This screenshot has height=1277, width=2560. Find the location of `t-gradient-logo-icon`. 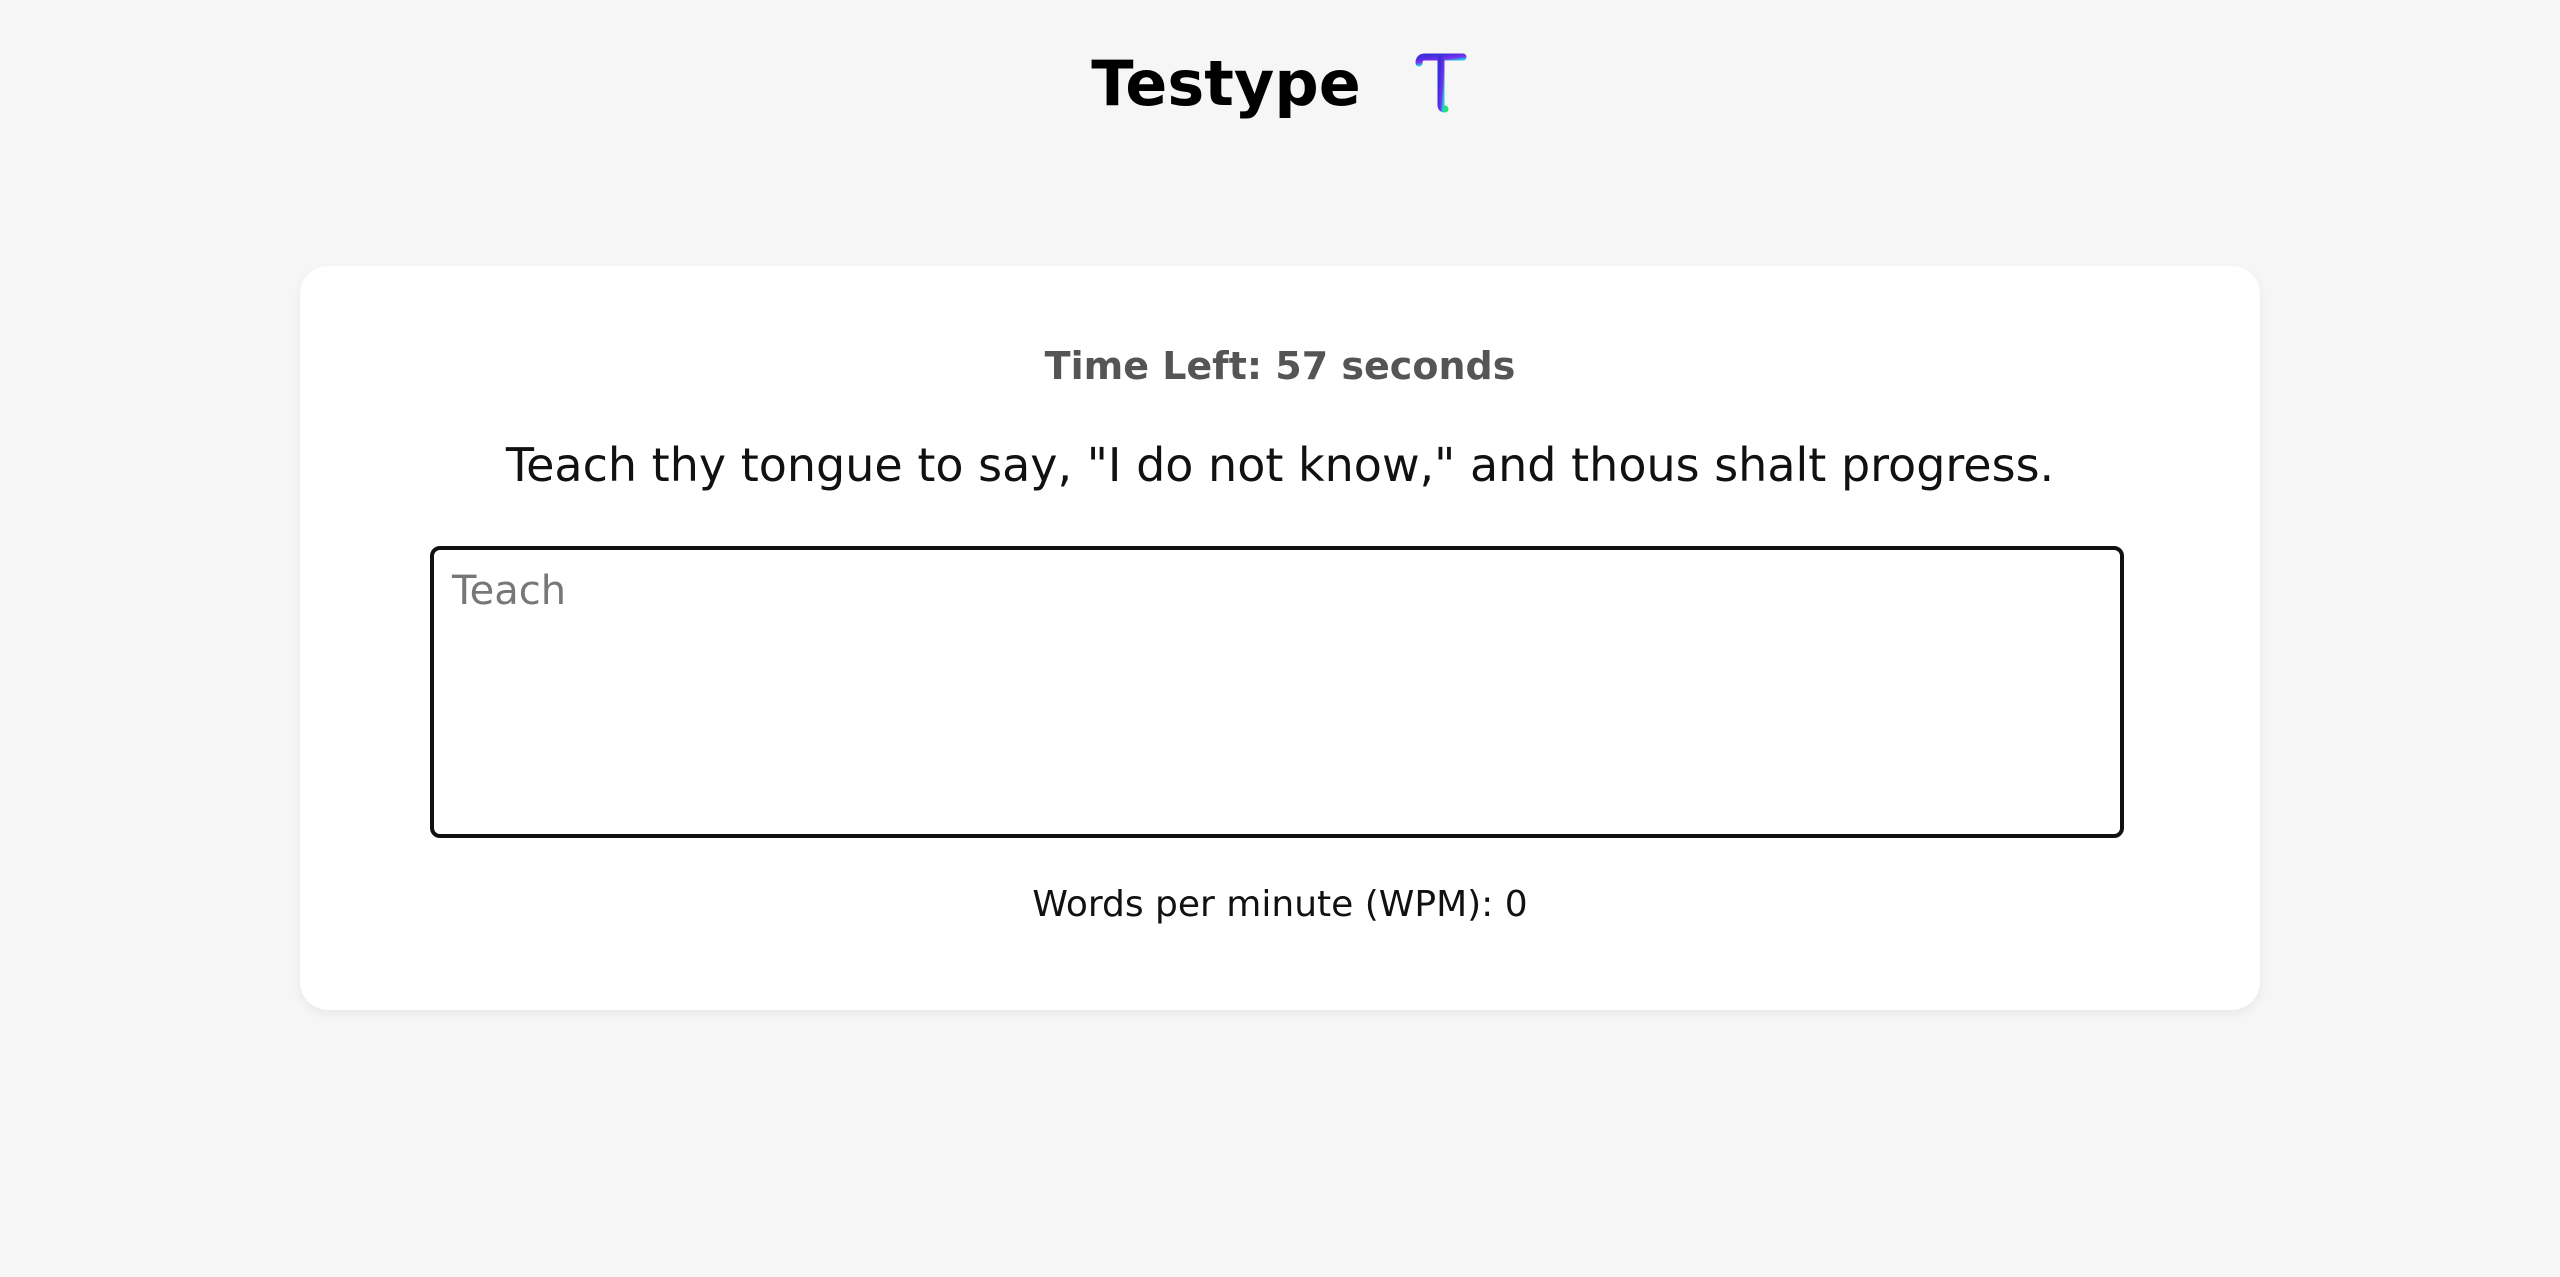

t-gradient-logo-icon is located at coordinates (1441, 83).